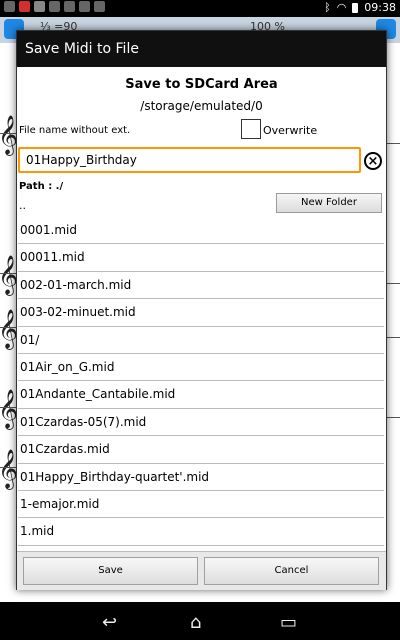 The image size is (400, 640). Describe the element at coordinates (201, 231) in the screenshot. I see `list-item: 0001.mid` at that location.